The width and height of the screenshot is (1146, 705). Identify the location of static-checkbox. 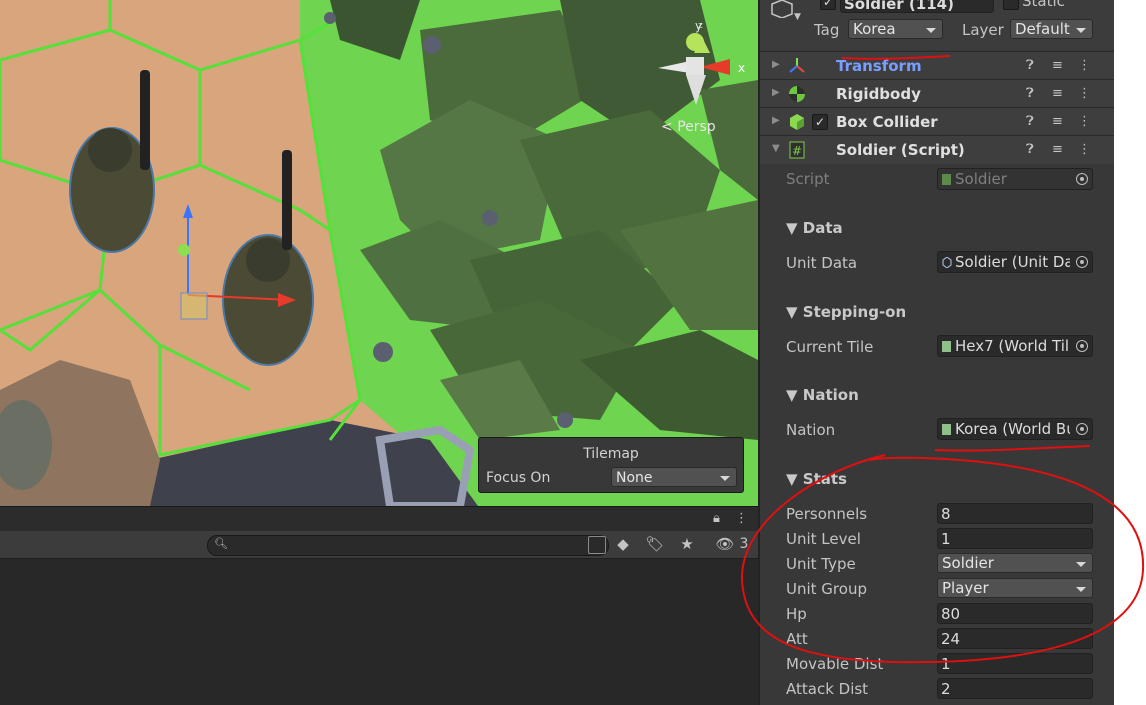
(1011, 5).